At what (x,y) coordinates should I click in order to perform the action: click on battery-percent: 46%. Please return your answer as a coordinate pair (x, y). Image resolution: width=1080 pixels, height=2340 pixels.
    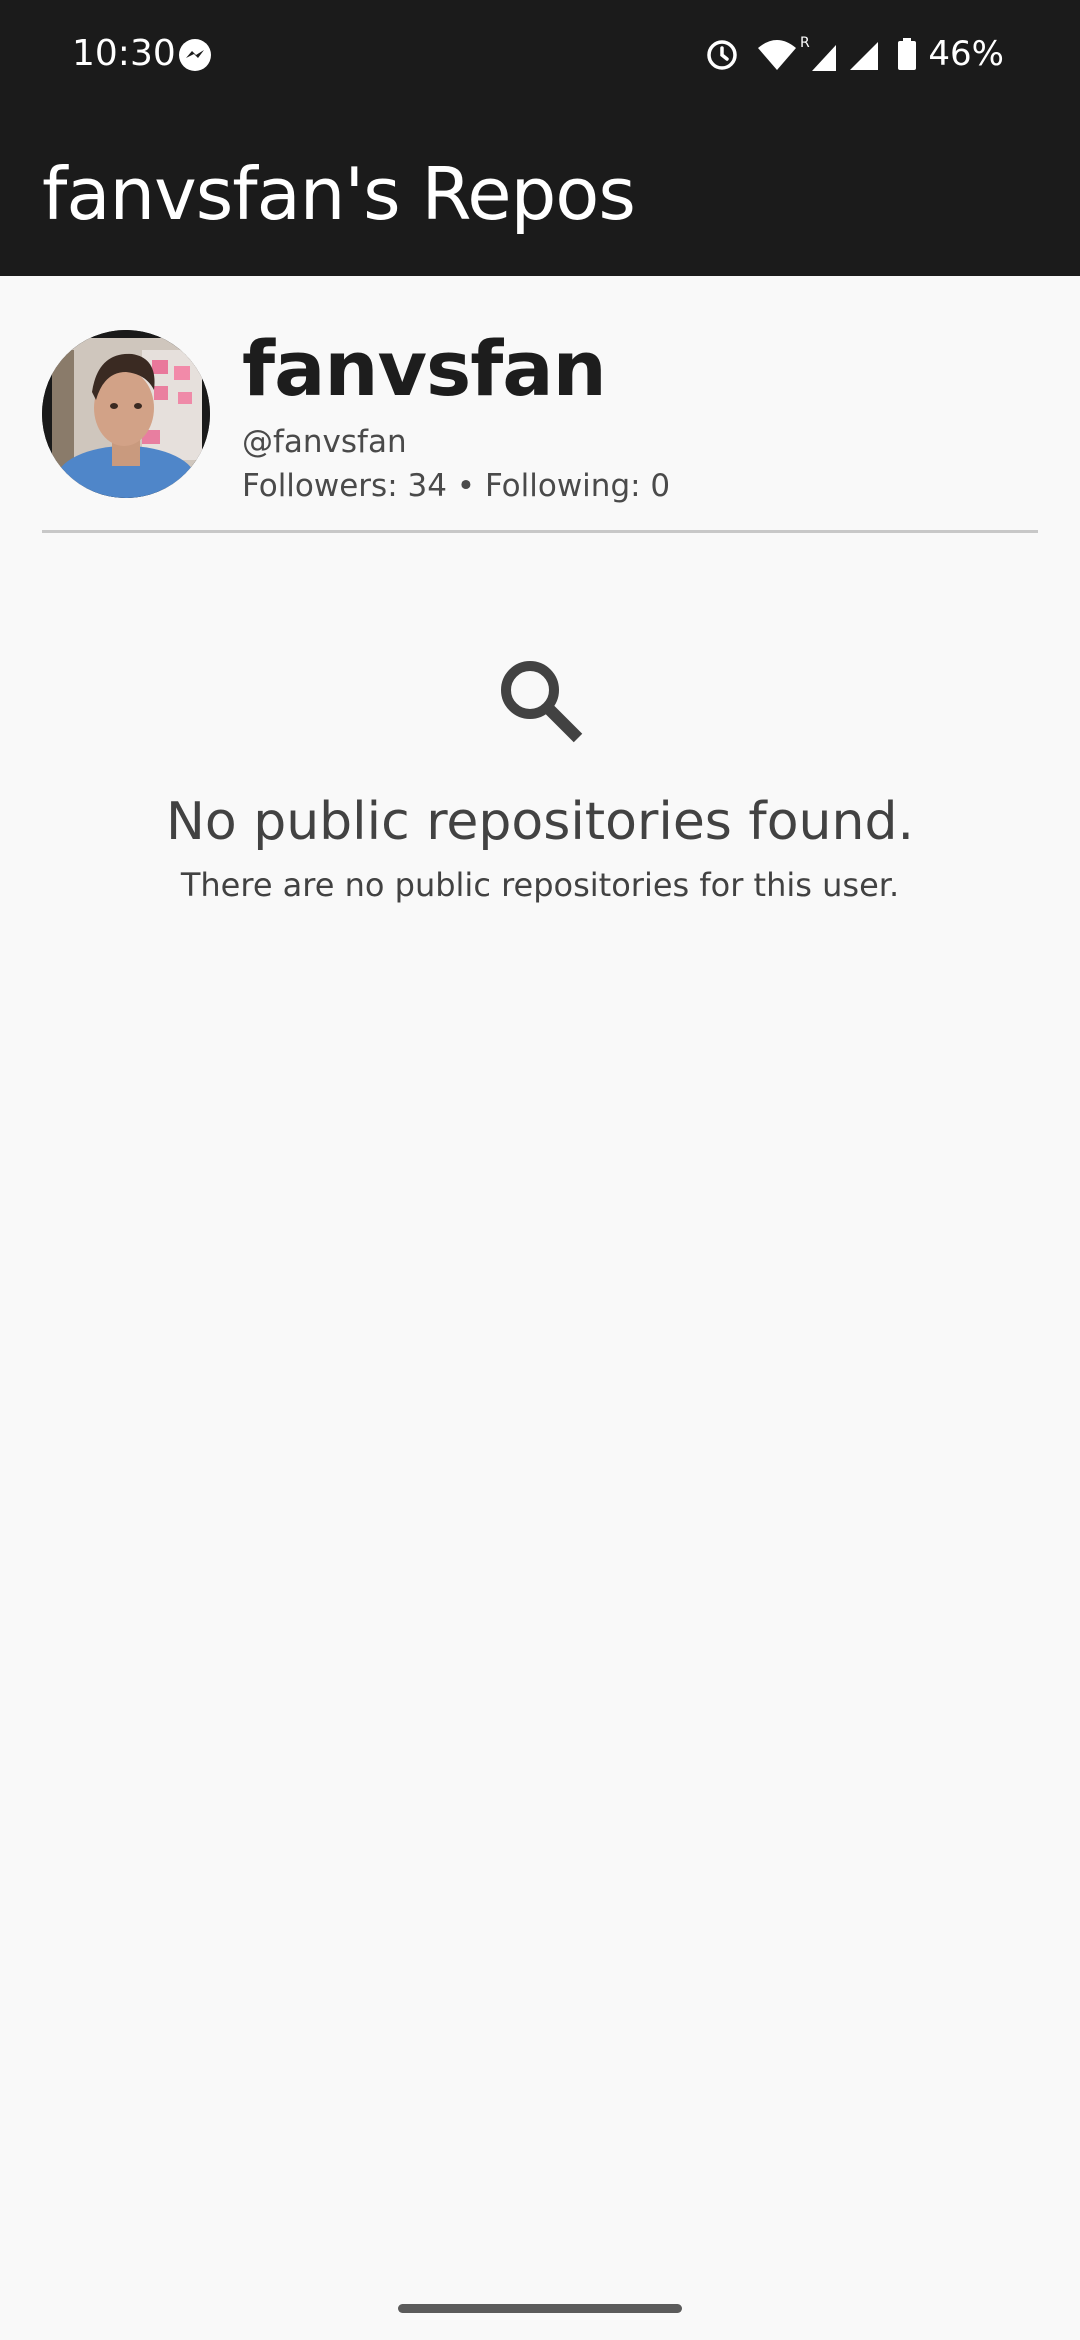
    Looking at the image, I should click on (966, 54).